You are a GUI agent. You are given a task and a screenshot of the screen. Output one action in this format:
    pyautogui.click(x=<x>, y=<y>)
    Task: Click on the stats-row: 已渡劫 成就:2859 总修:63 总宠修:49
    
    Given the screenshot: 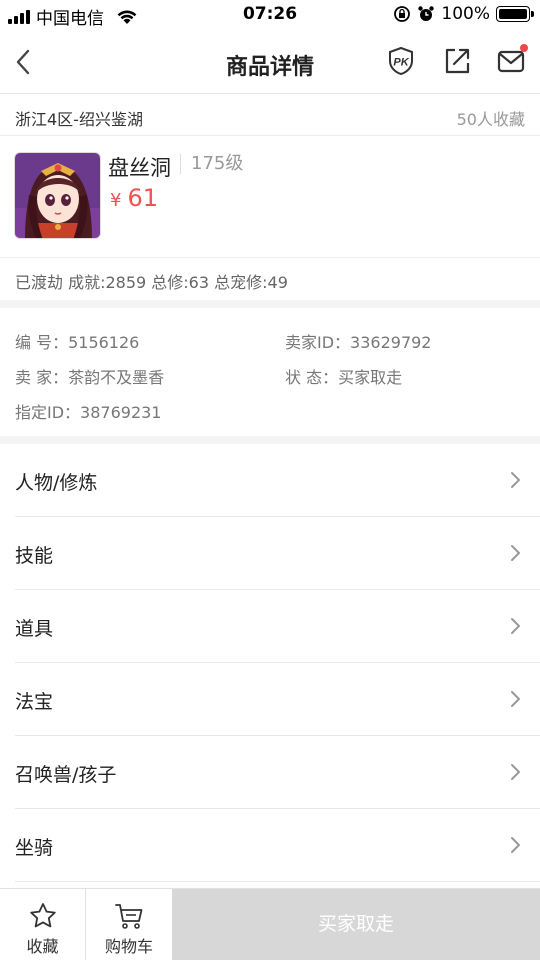 What is the action you would take?
    pyautogui.click(x=270, y=279)
    